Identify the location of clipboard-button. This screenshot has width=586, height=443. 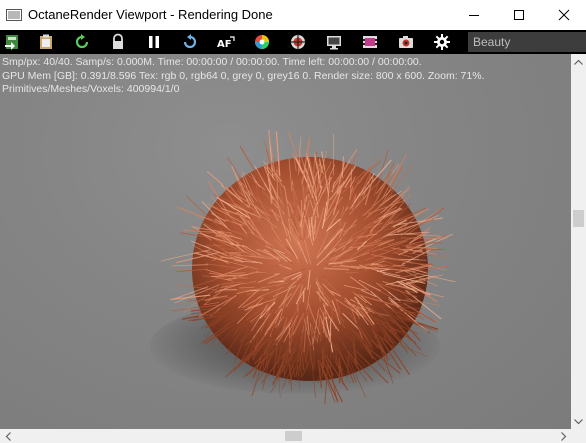
(46, 42).